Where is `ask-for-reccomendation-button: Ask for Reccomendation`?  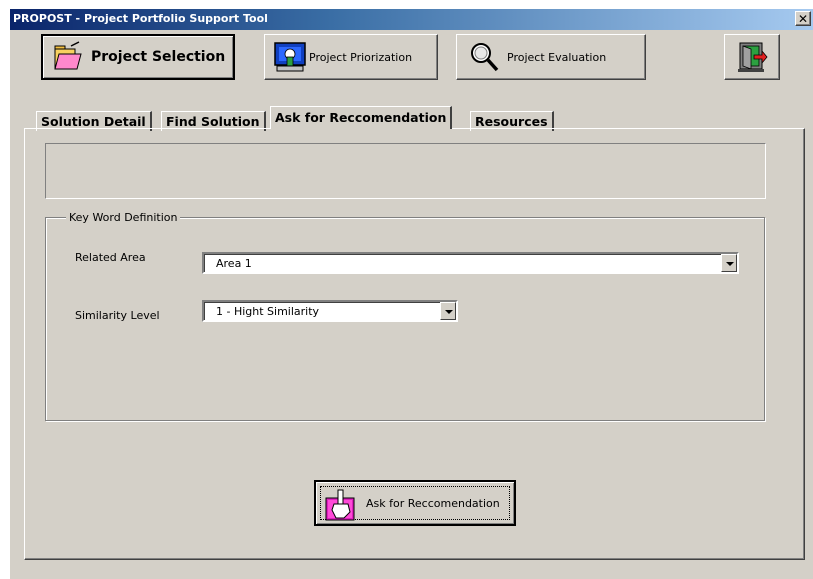 ask-for-reccomendation-button: Ask for Reccomendation is located at coordinates (415, 503).